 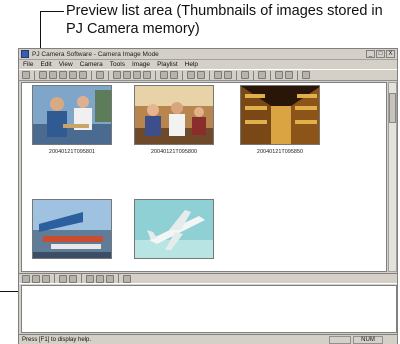 I want to click on paste-icon, so click(x=73, y=75).